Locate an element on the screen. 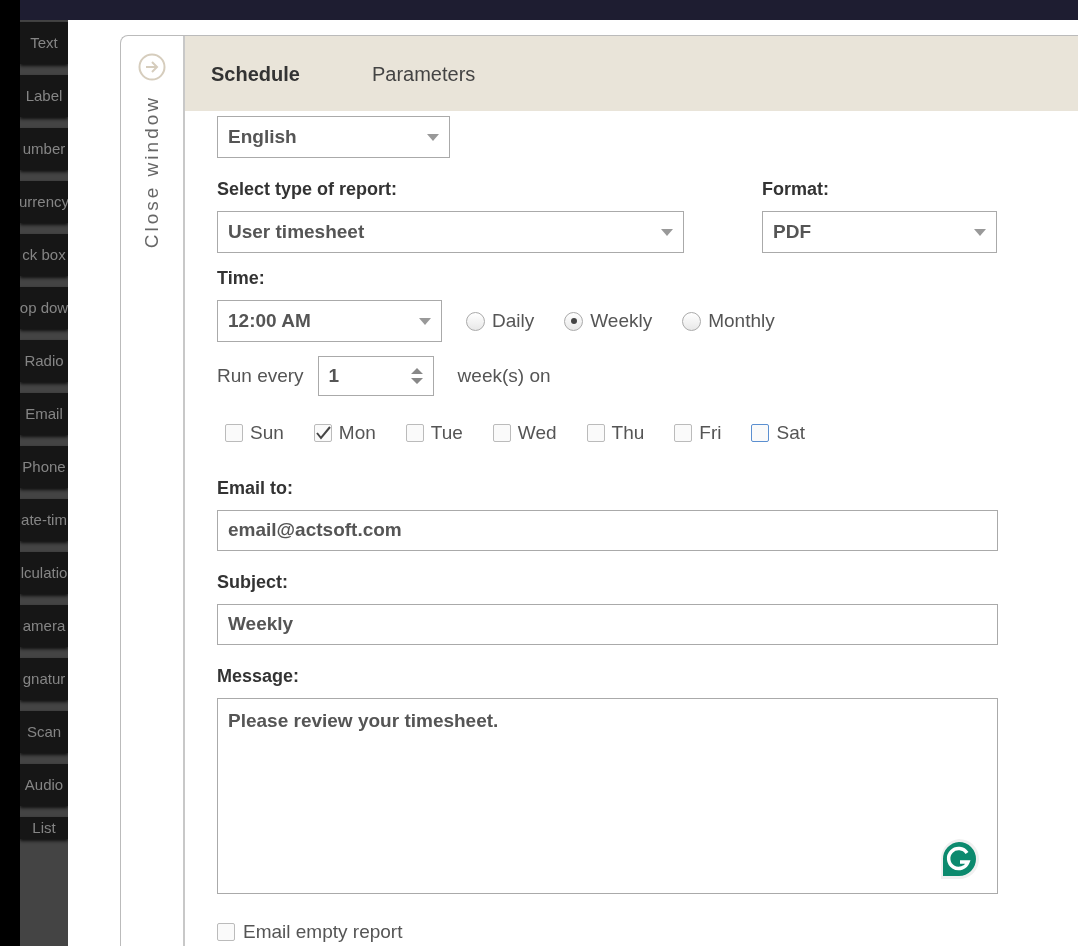  selected-value: PDF is located at coordinates (792, 231).